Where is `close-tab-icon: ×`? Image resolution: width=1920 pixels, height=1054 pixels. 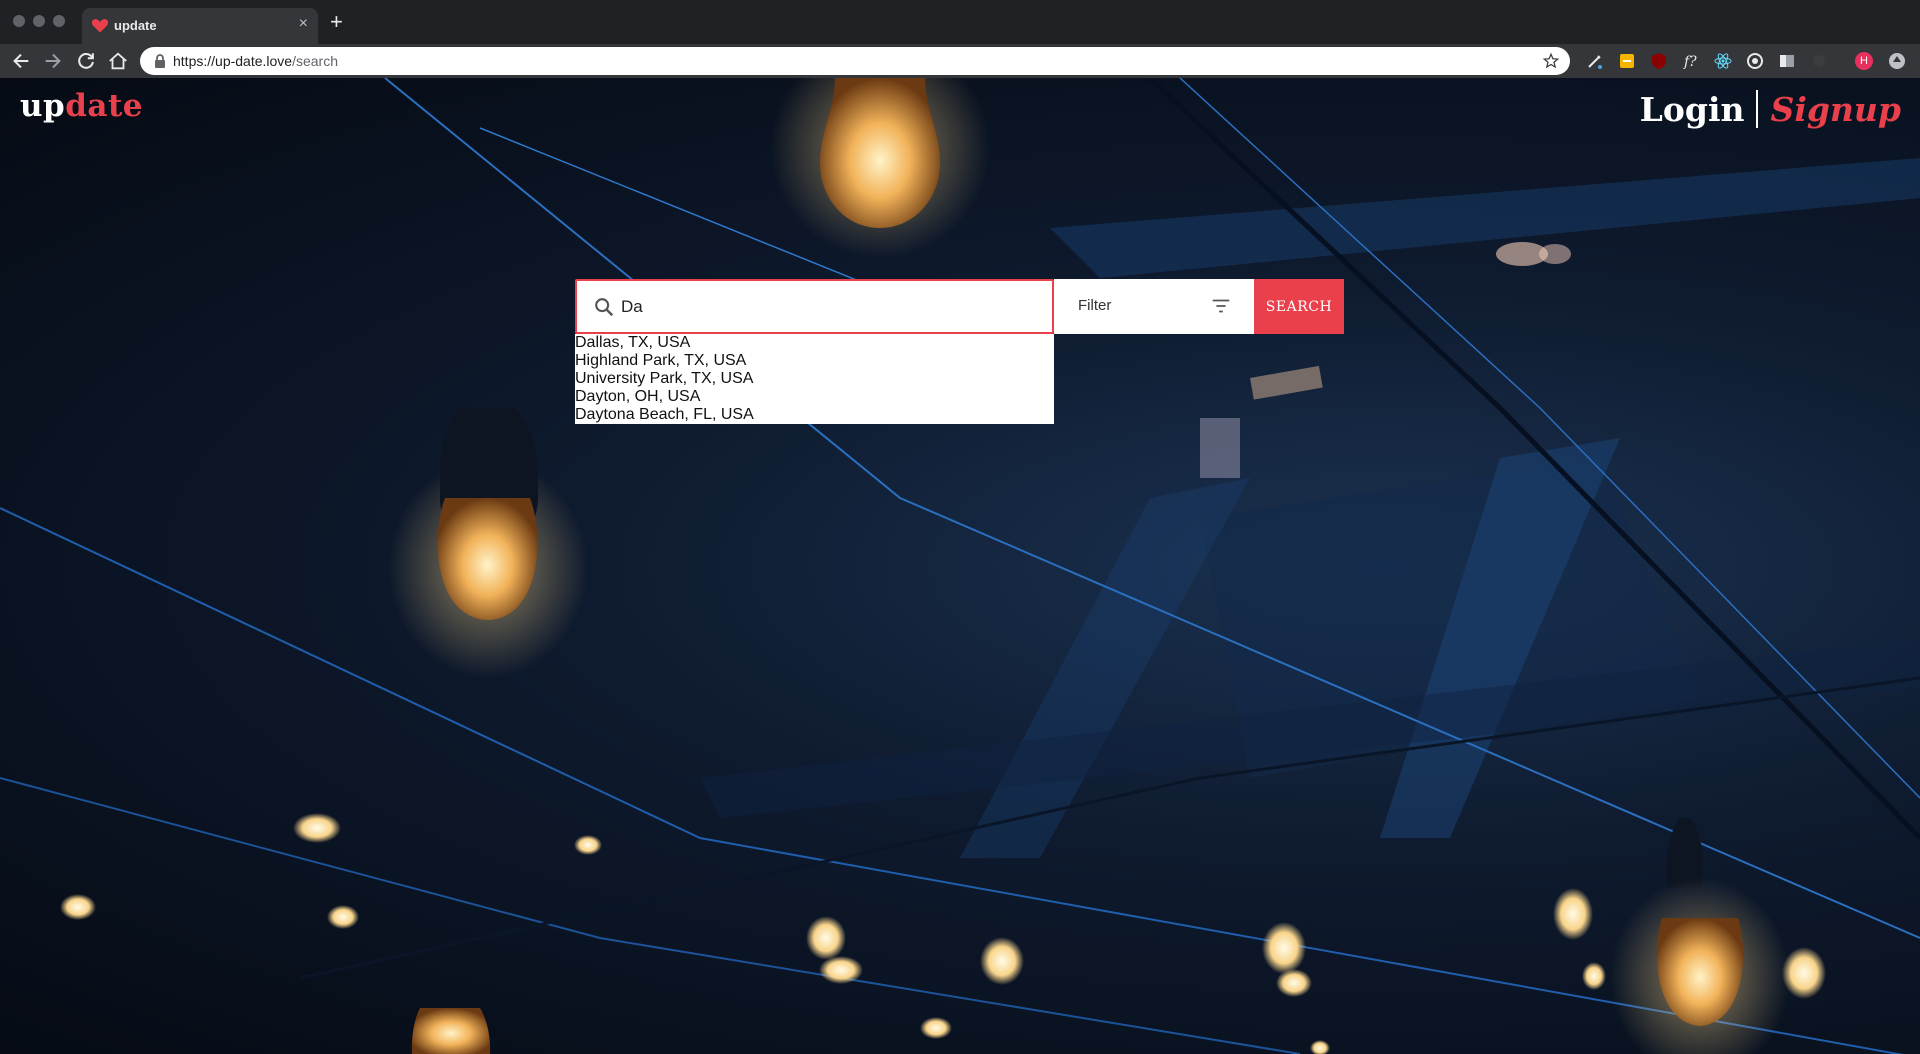
close-tab-icon: × is located at coordinates (303, 24).